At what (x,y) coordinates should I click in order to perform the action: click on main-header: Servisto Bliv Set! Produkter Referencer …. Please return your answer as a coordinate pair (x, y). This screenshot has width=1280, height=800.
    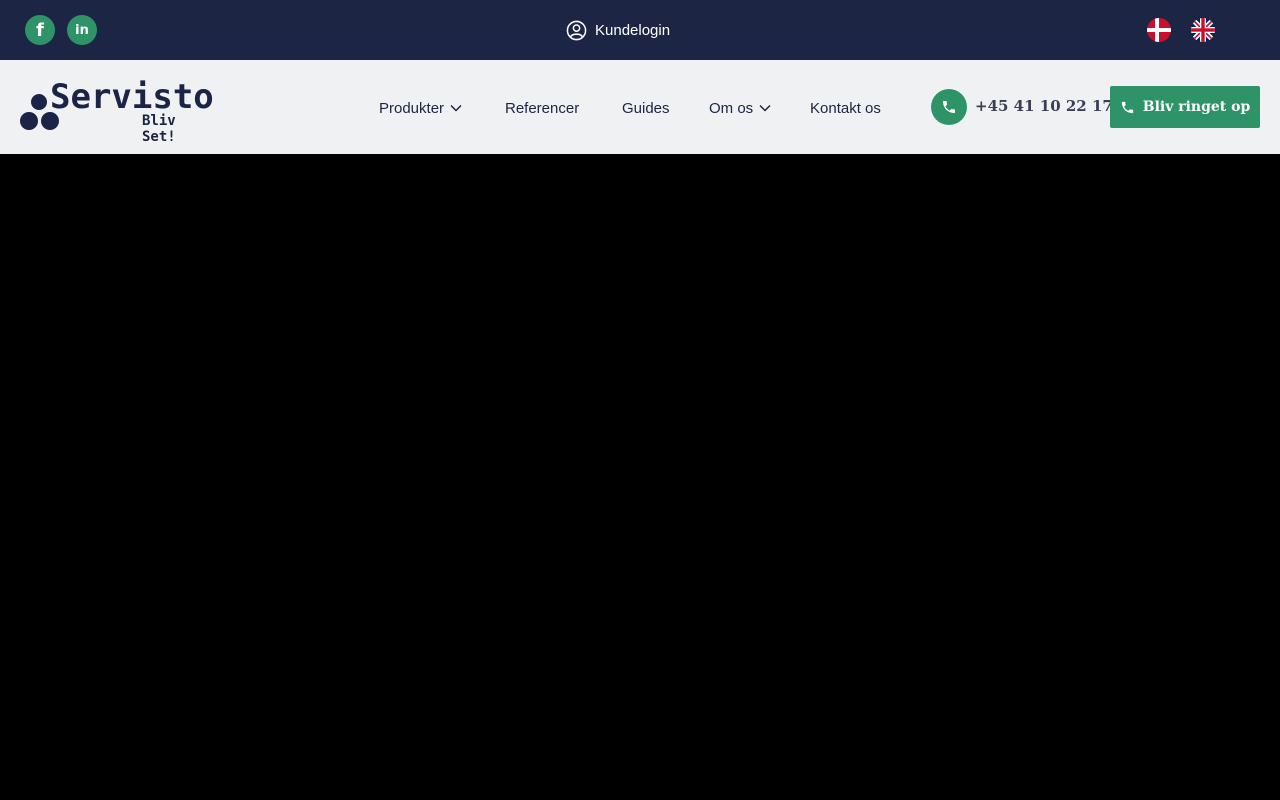
    Looking at the image, I should click on (640, 107).